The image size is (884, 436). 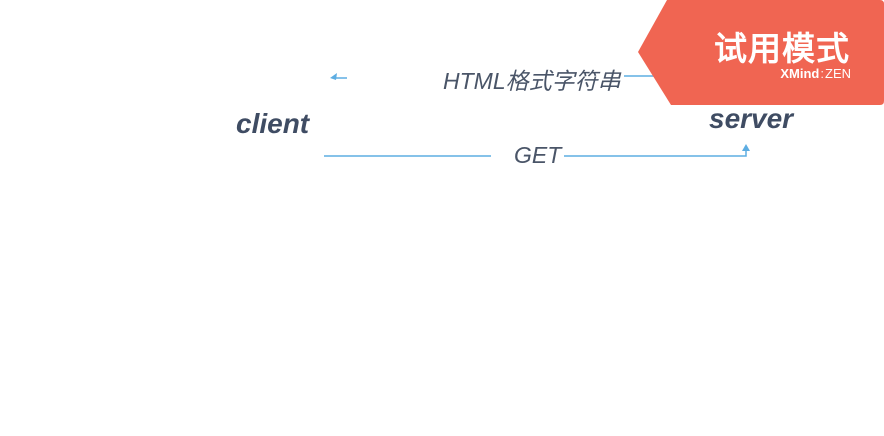 I want to click on brand-name: XMind, so click(x=800, y=73).